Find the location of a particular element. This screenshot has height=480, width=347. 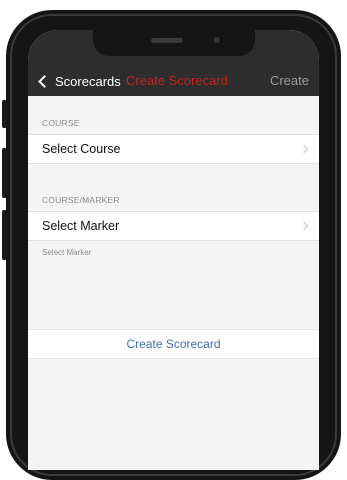

back-button: Scorecards is located at coordinates (79, 81).